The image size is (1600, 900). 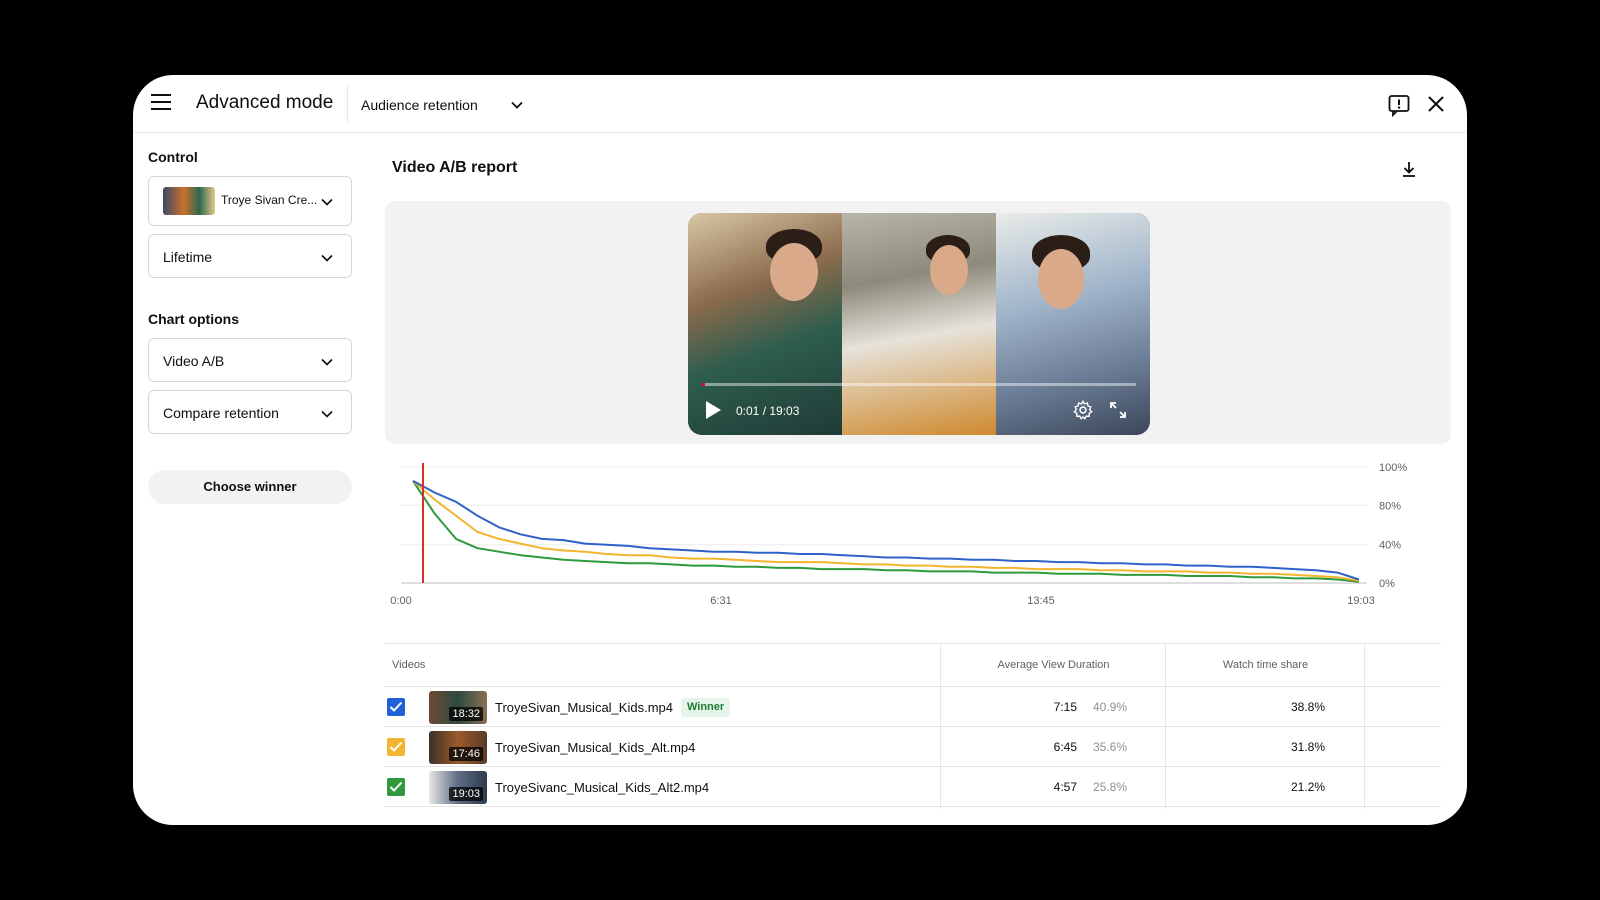 What do you see at coordinates (250, 360) in the screenshot?
I see `chart-type-dropdown: Video A/B` at bounding box center [250, 360].